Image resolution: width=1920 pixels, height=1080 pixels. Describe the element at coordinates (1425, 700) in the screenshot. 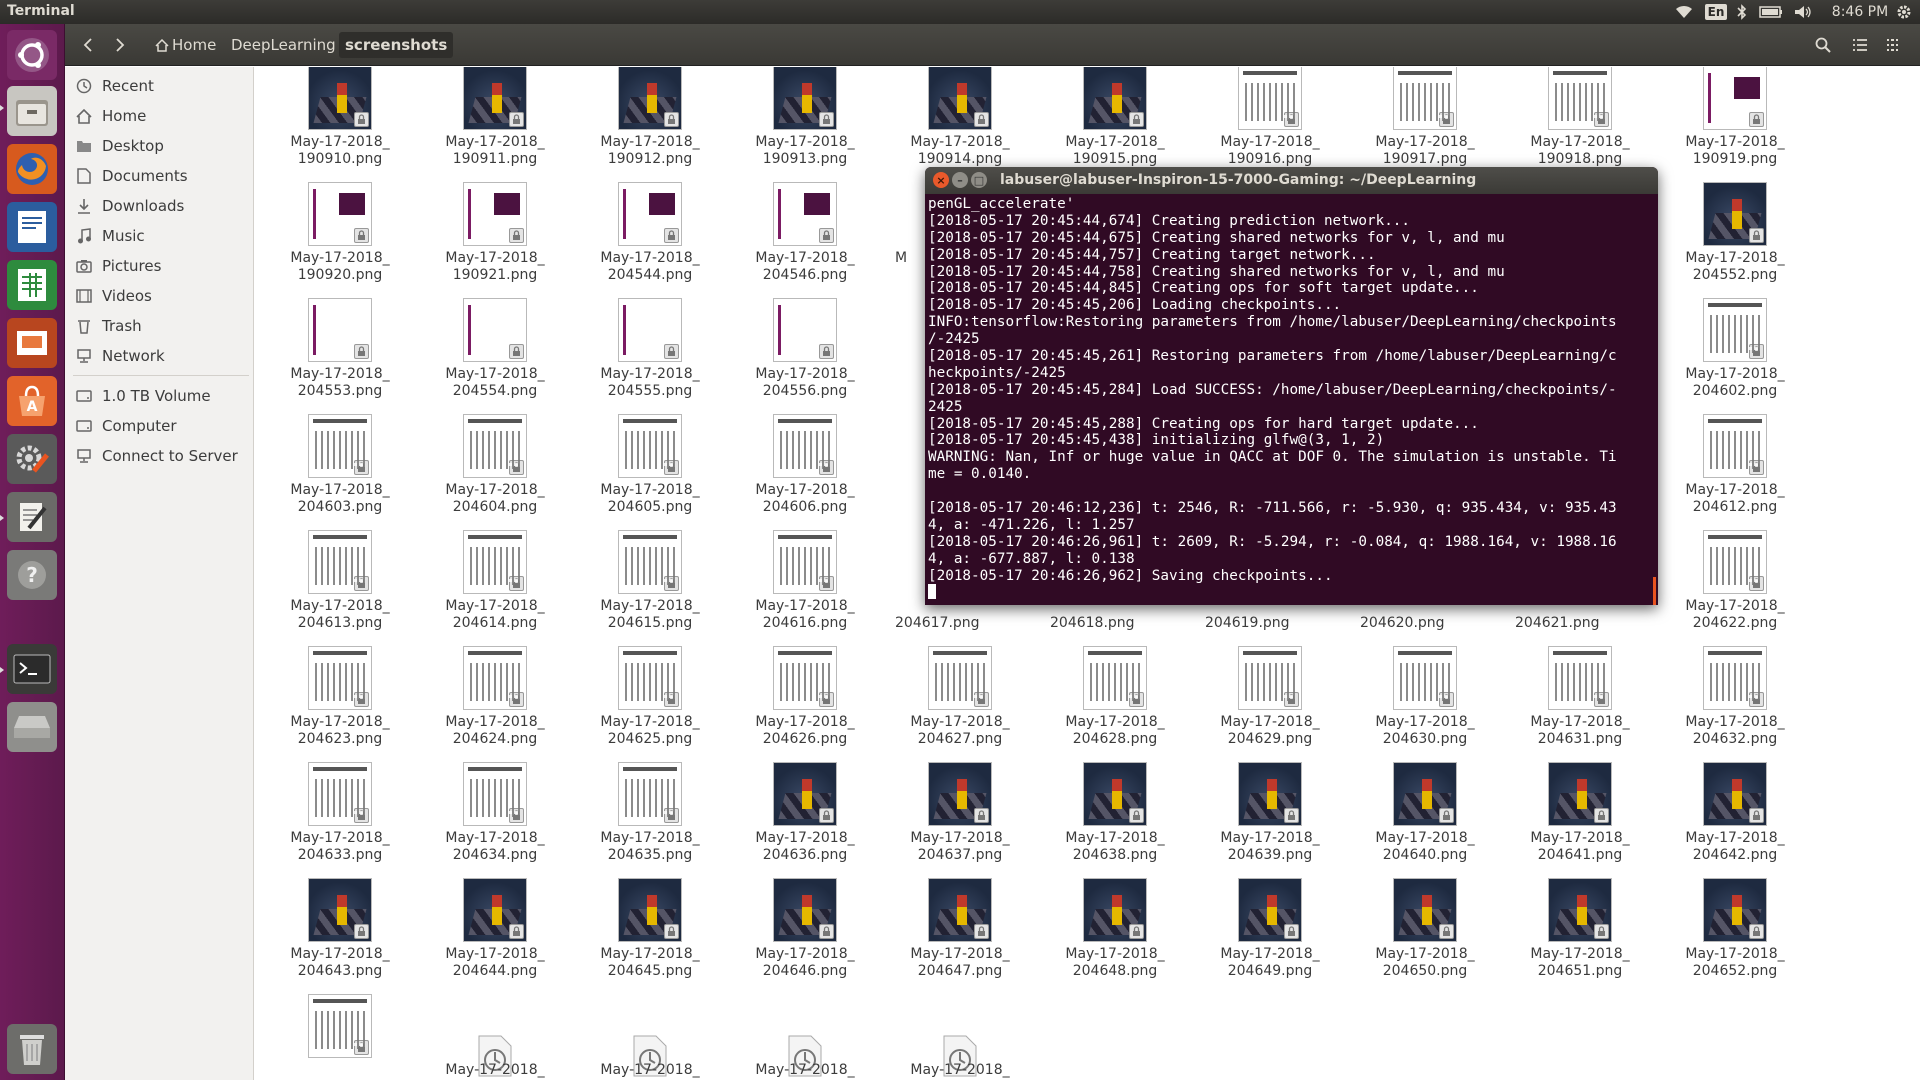

I see `file-item: May-17-2018_ 204630.png` at that location.